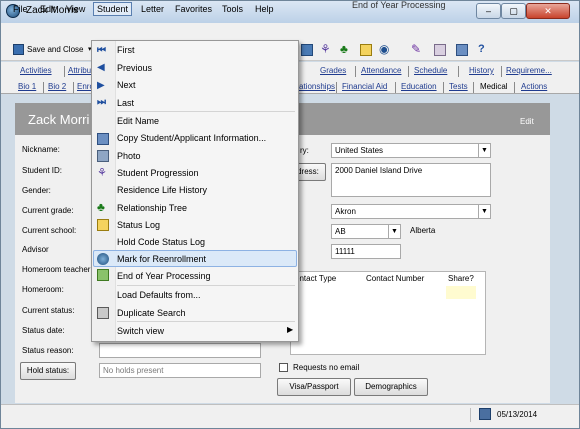 This screenshot has width=580, height=429. What do you see at coordinates (48, 350) in the screenshot?
I see `status-reason-label: Status reason:` at bounding box center [48, 350].